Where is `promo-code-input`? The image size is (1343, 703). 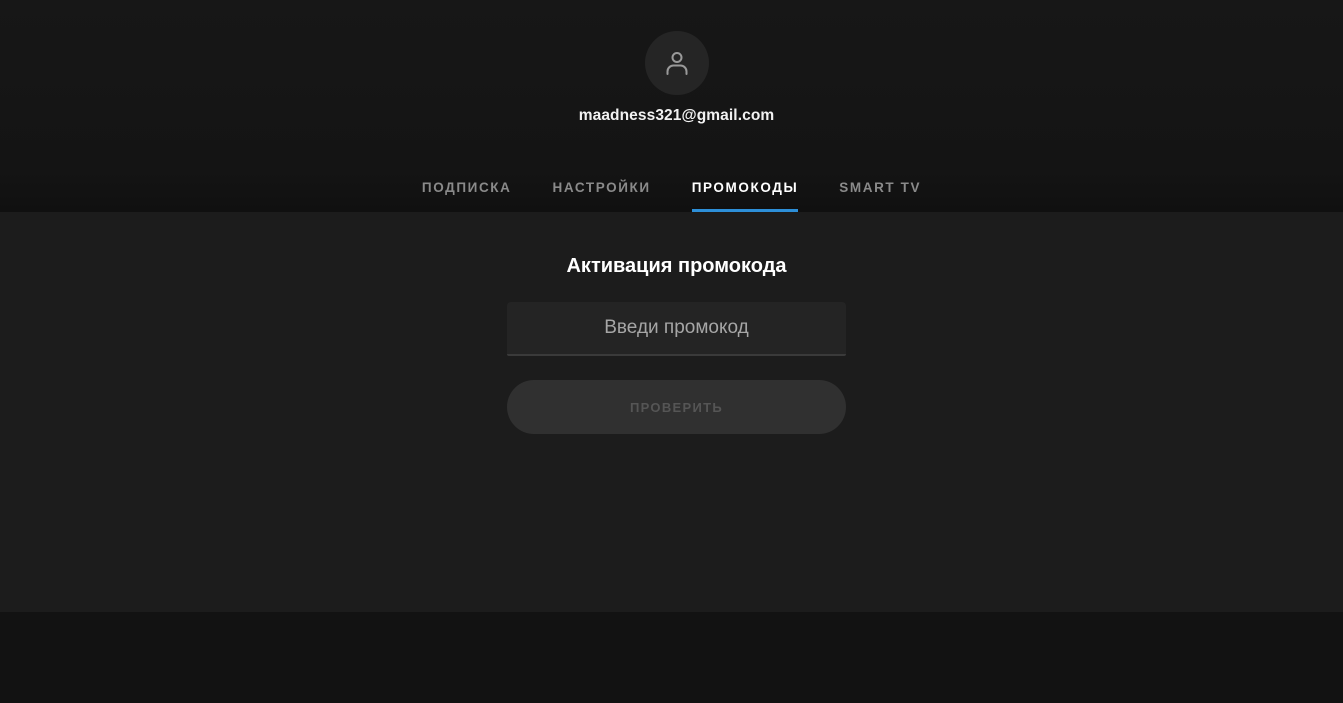 promo-code-input is located at coordinates (676, 329).